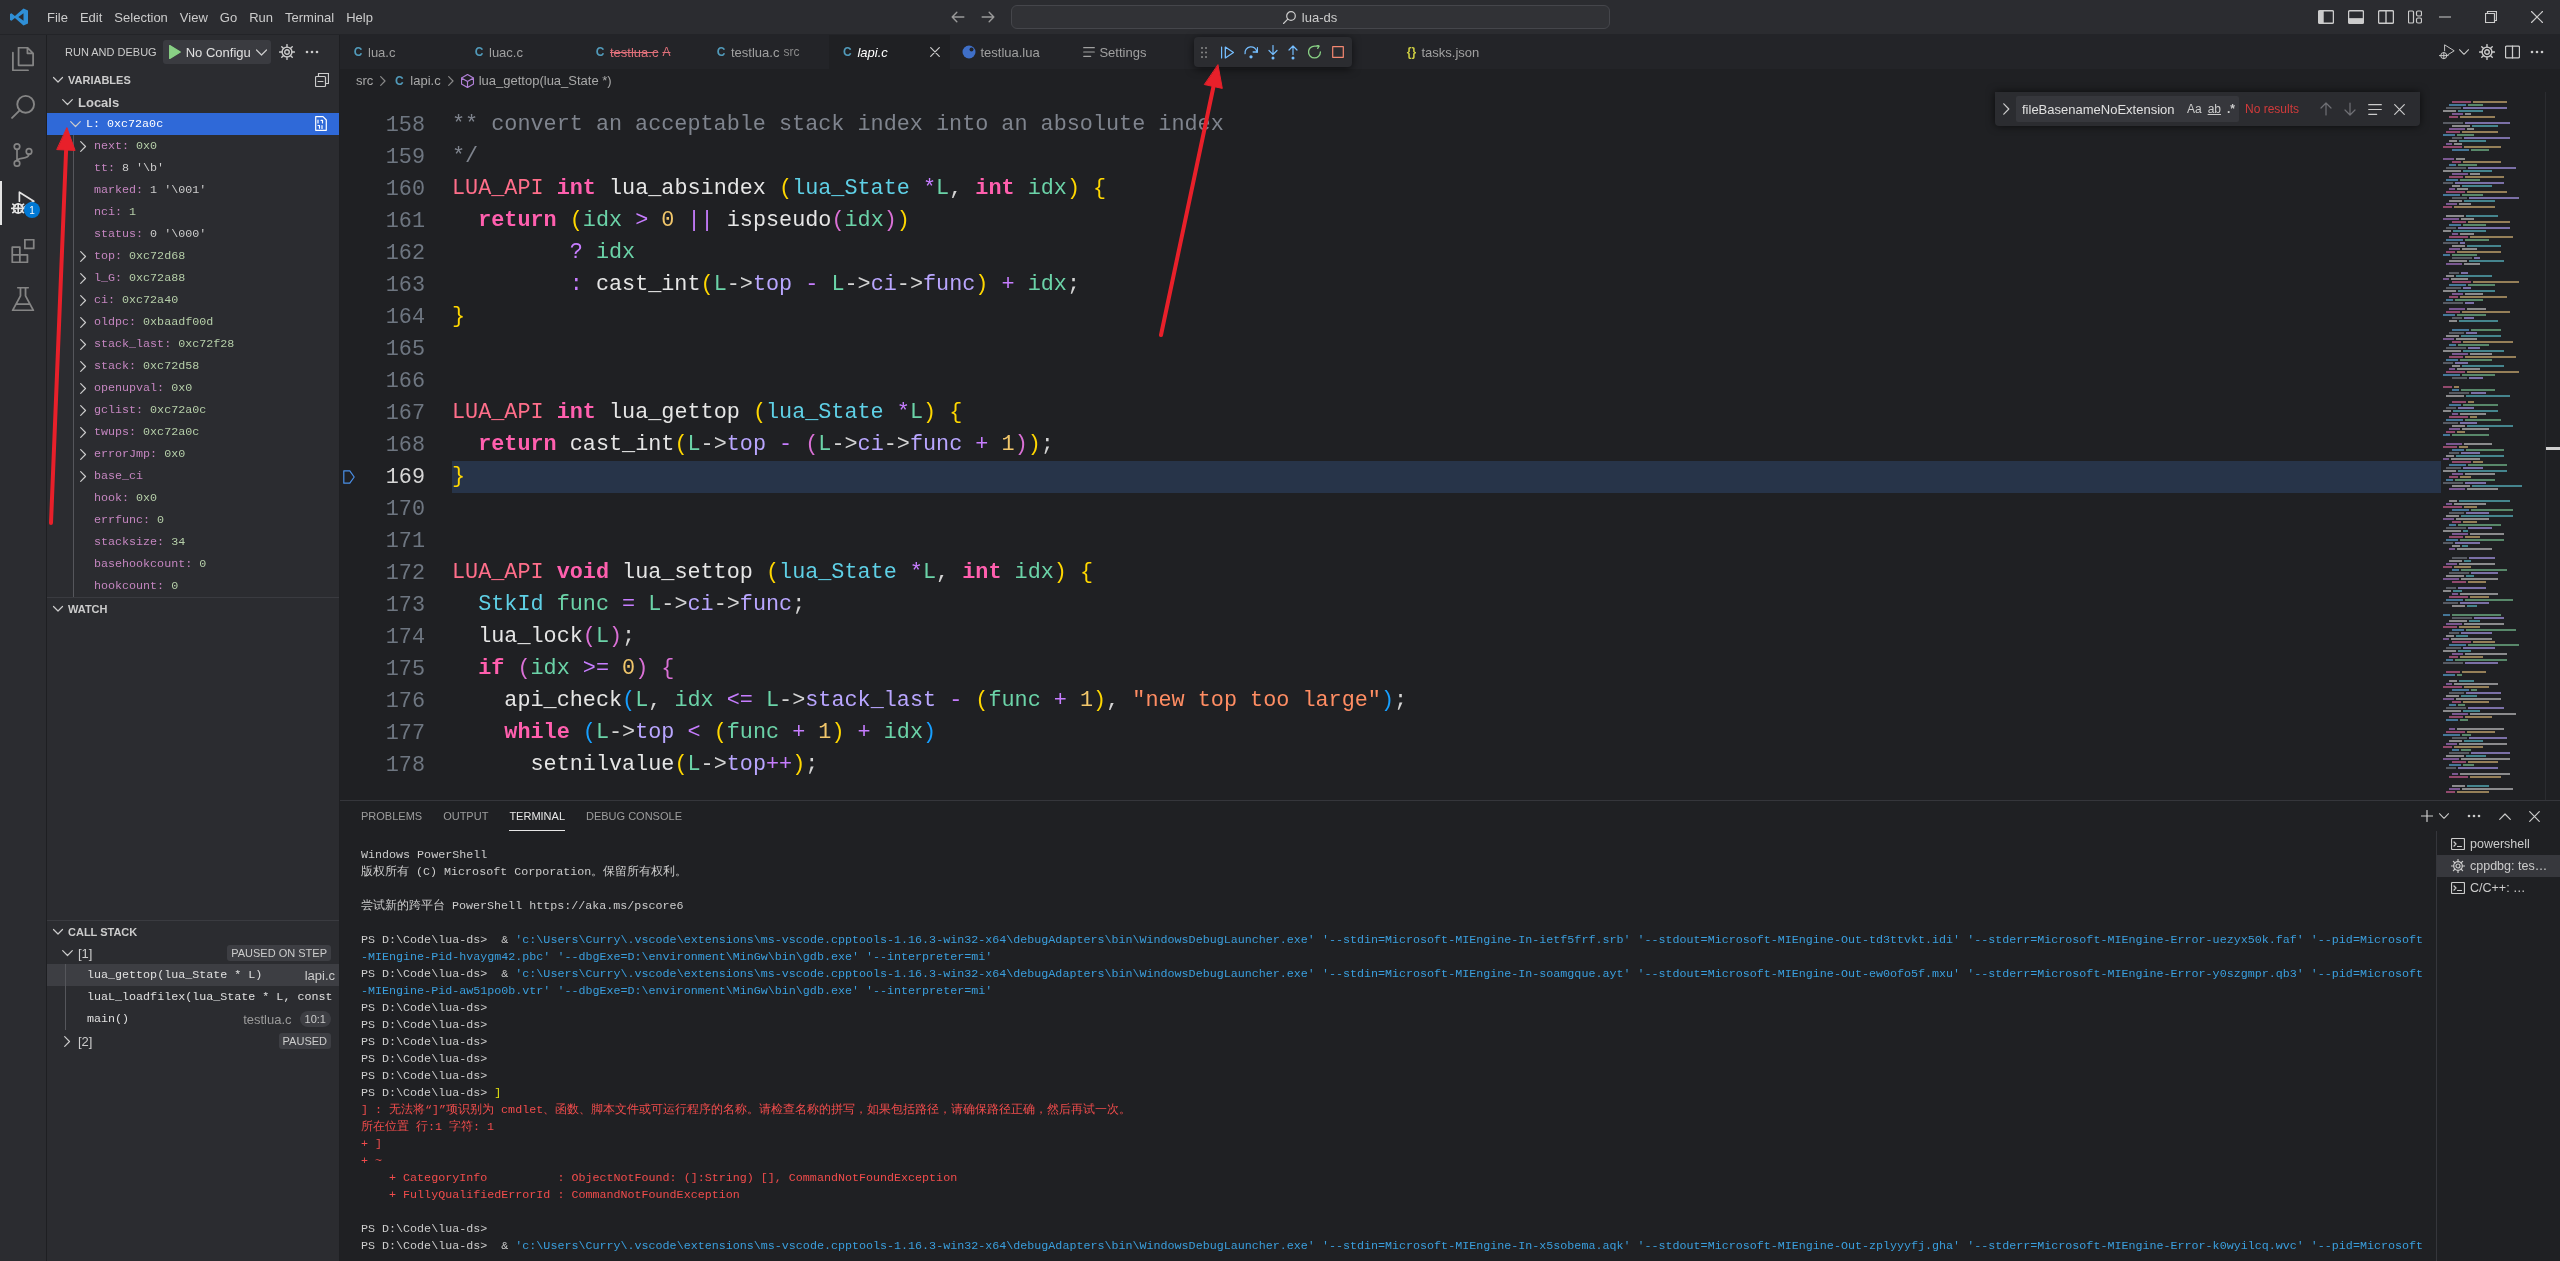 This screenshot has width=2560, height=1261. What do you see at coordinates (193, 454) in the screenshot?
I see `variable-item: errorJmp: 0x0` at bounding box center [193, 454].